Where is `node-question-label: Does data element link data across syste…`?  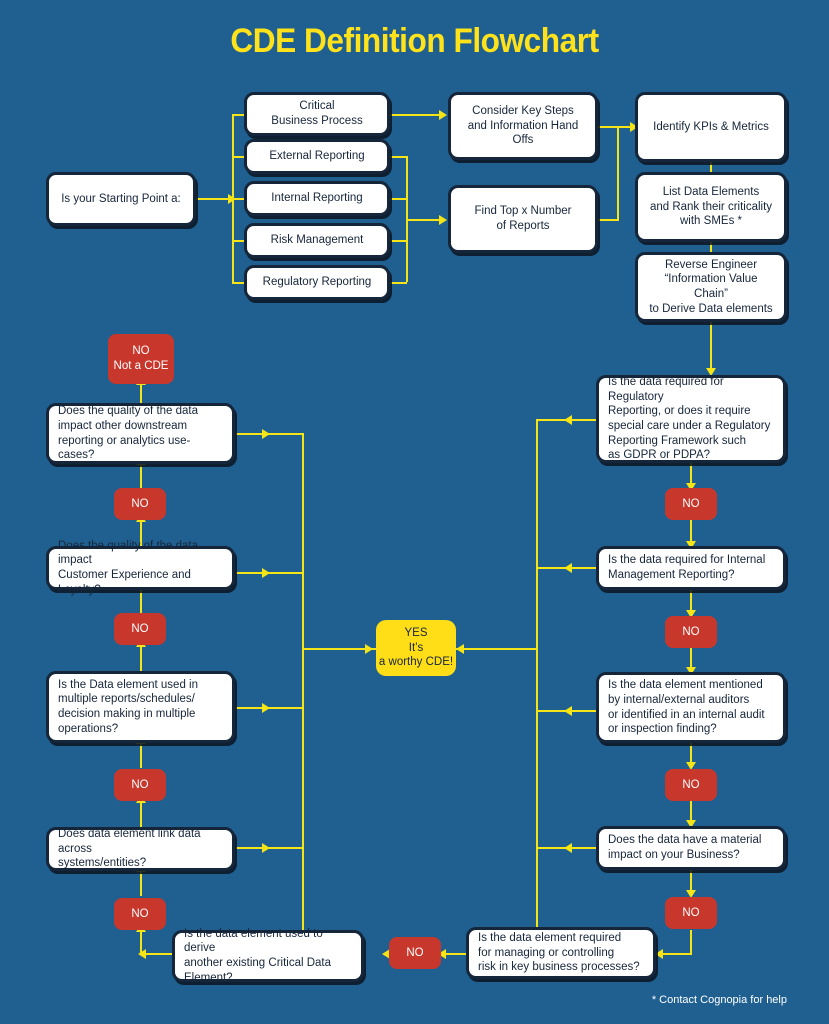 node-question-label: Does data element link data across syste… is located at coordinates (129, 848).